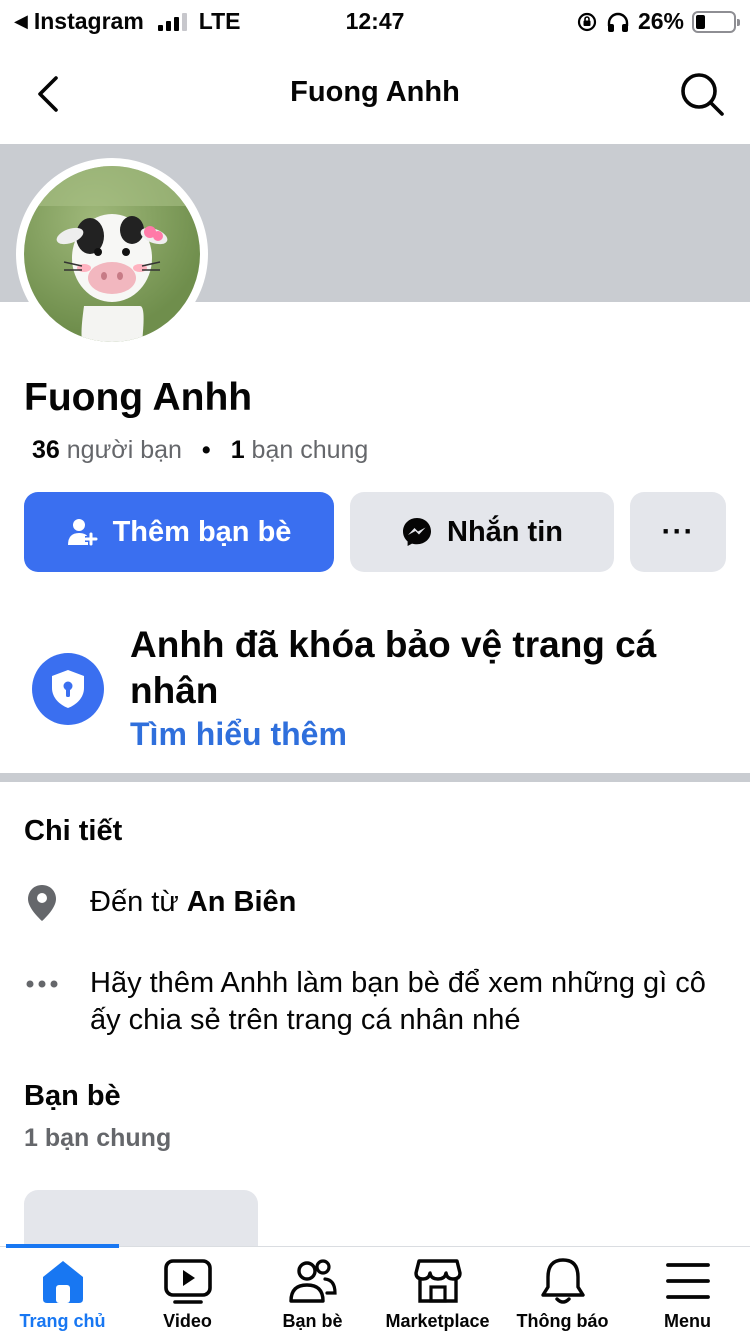  Describe the element at coordinates (242, 902) in the screenshot. I see `hometown-place: An Biên` at that location.